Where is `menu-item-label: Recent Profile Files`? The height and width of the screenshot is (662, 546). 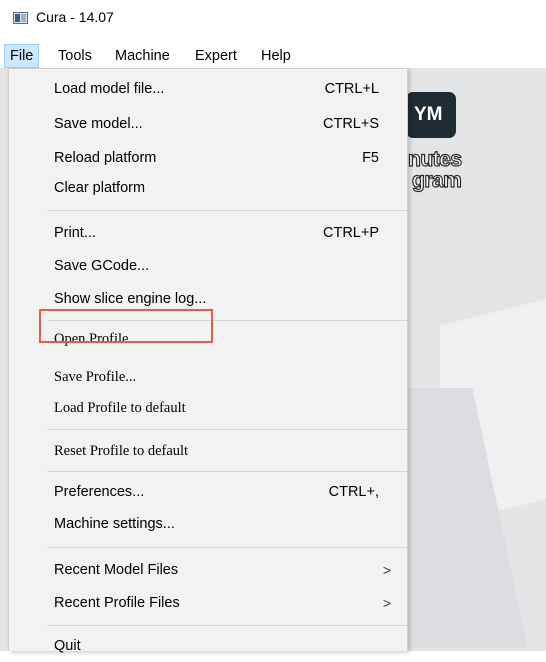 menu-item-label: Recent Profile Files is located at coordinates (117, 603).